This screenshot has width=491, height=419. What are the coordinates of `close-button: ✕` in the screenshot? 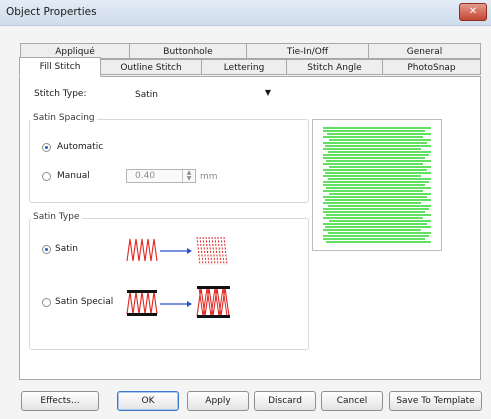 It's located at (473, 12).